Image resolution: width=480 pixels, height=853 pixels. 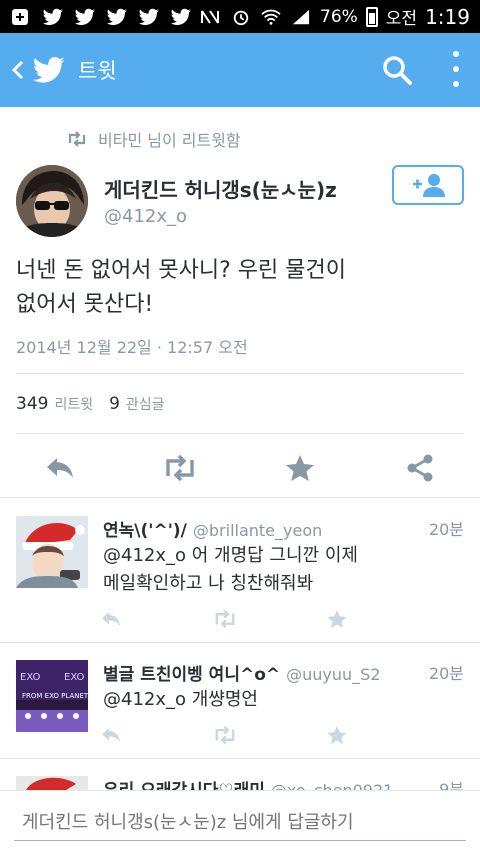 I want to click on tweet-text-line: 너넨 돈 없어서 못사니? 우린 물건이, so click(x=181, y=270).